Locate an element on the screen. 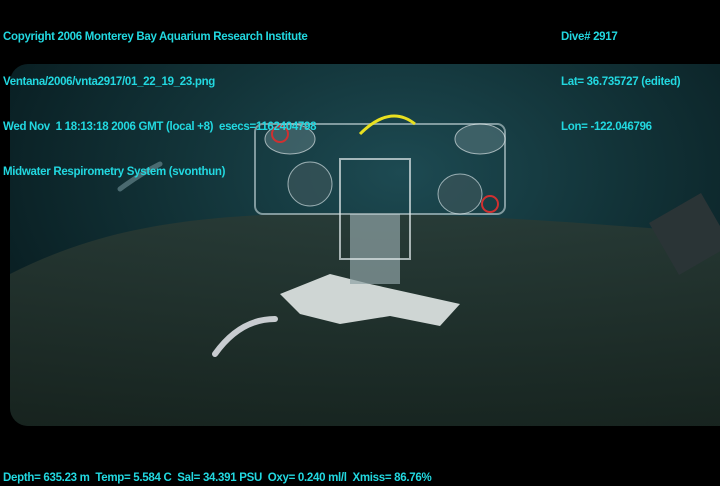  filename-text: Ventana/2006/vnta2917/01_22_19_23.png is located at coordinates (109, 82).